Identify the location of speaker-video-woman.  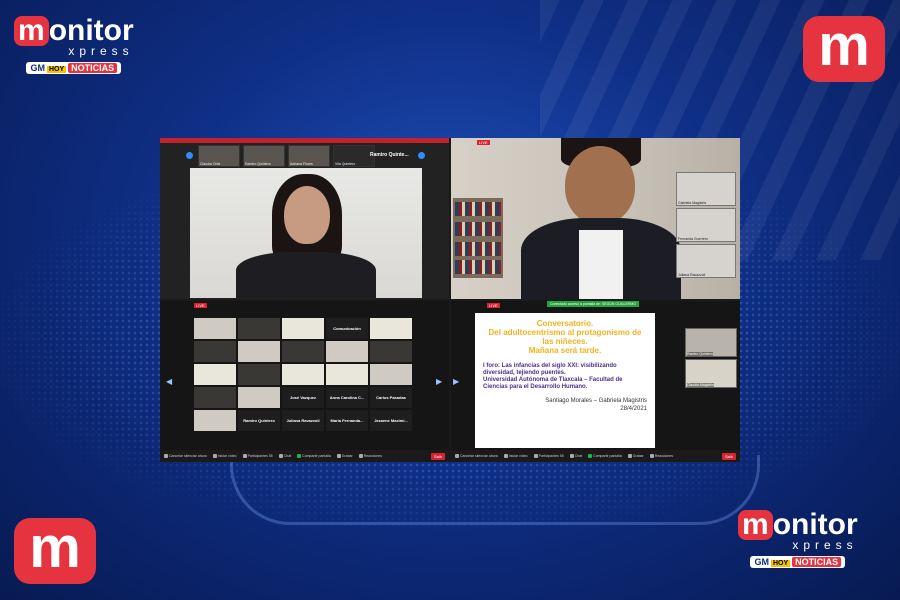
(306, 233).